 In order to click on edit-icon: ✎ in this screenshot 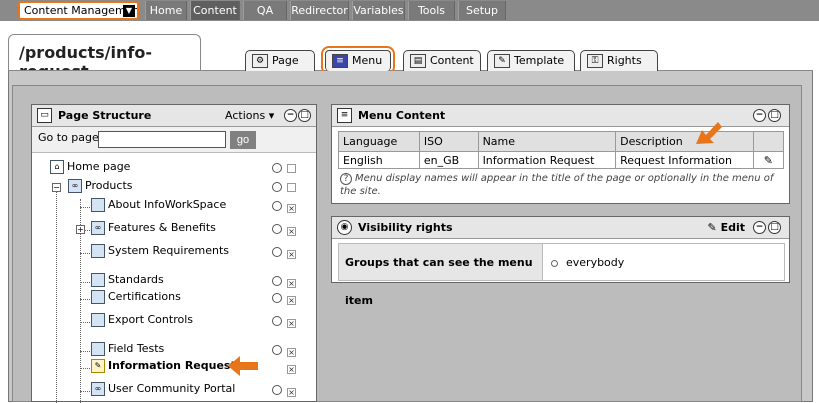, I will do `click(712, 227)`.